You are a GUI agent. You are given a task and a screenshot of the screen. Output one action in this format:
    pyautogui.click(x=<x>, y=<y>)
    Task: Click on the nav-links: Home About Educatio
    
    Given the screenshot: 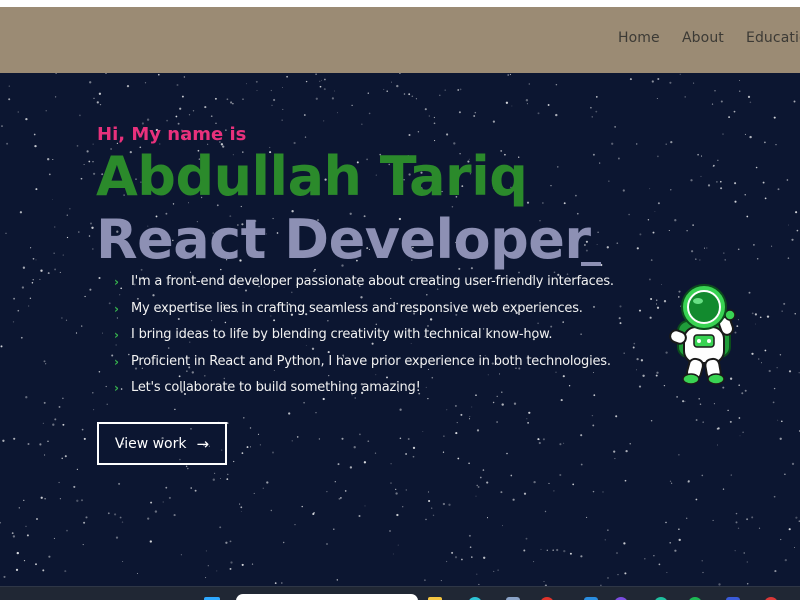 What is the action you would take?
    pyautogui.click(x=400, y=40)
    